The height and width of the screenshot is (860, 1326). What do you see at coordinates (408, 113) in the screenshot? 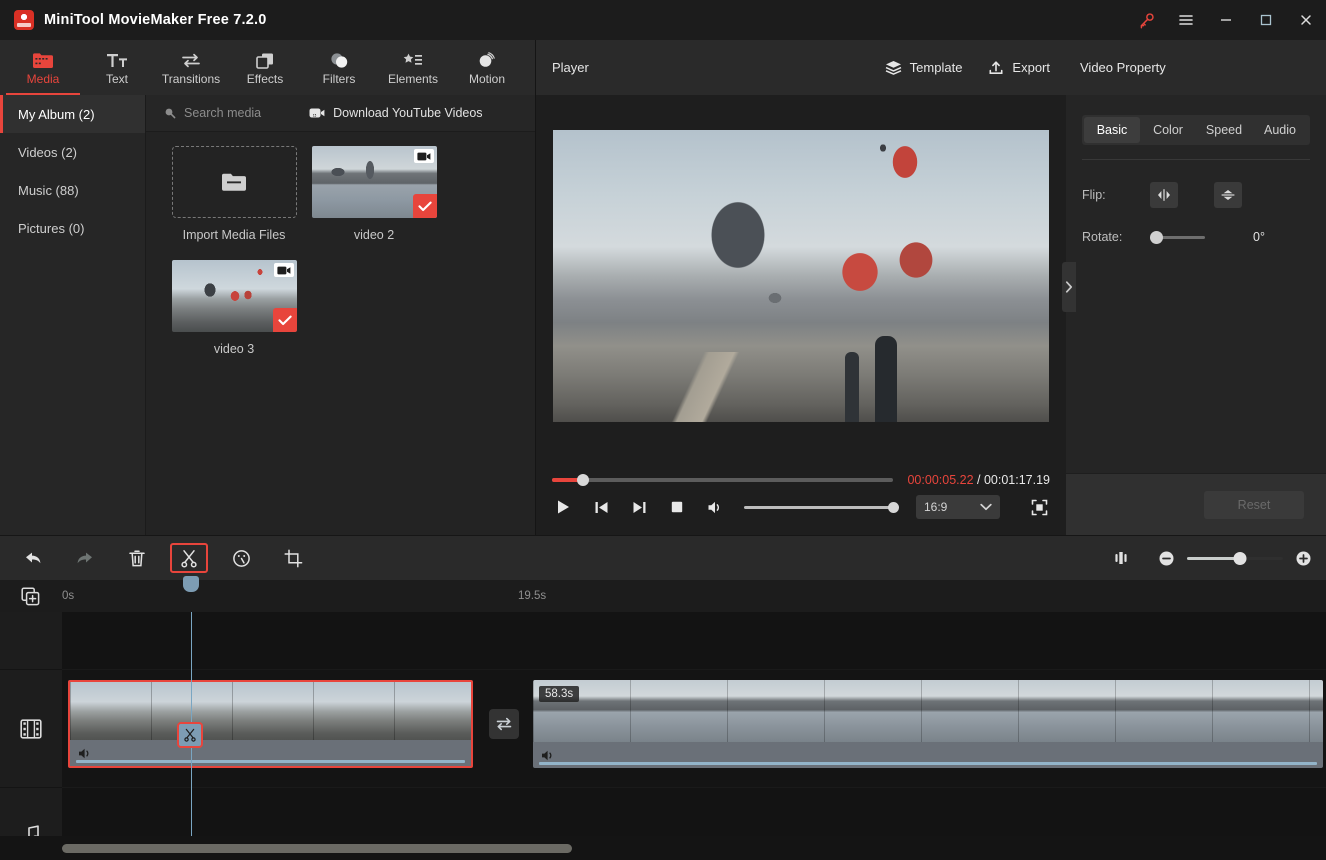
I see `download-youtube-label: Download YouTube Videos` at bounding box center [408, 113].